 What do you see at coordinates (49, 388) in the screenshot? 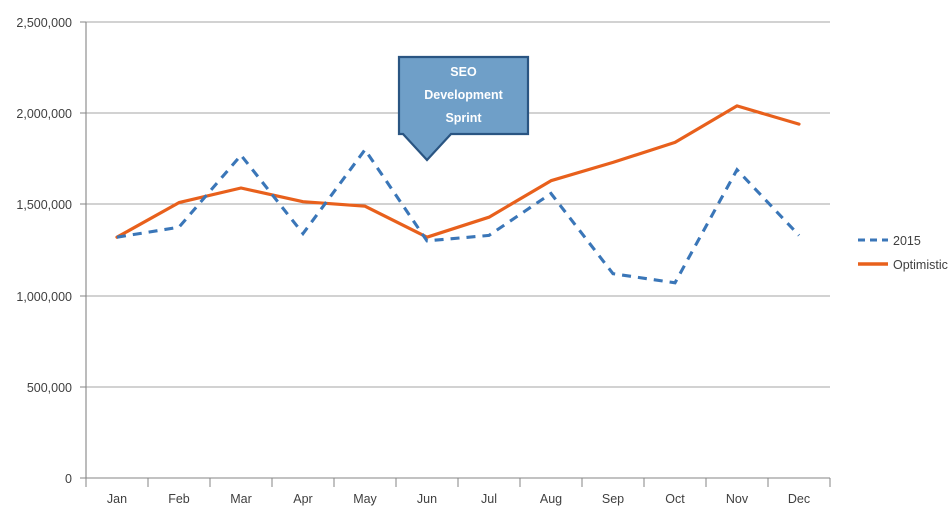
I see `y-tick-label: 500,000` at bounding box center [49, 388].